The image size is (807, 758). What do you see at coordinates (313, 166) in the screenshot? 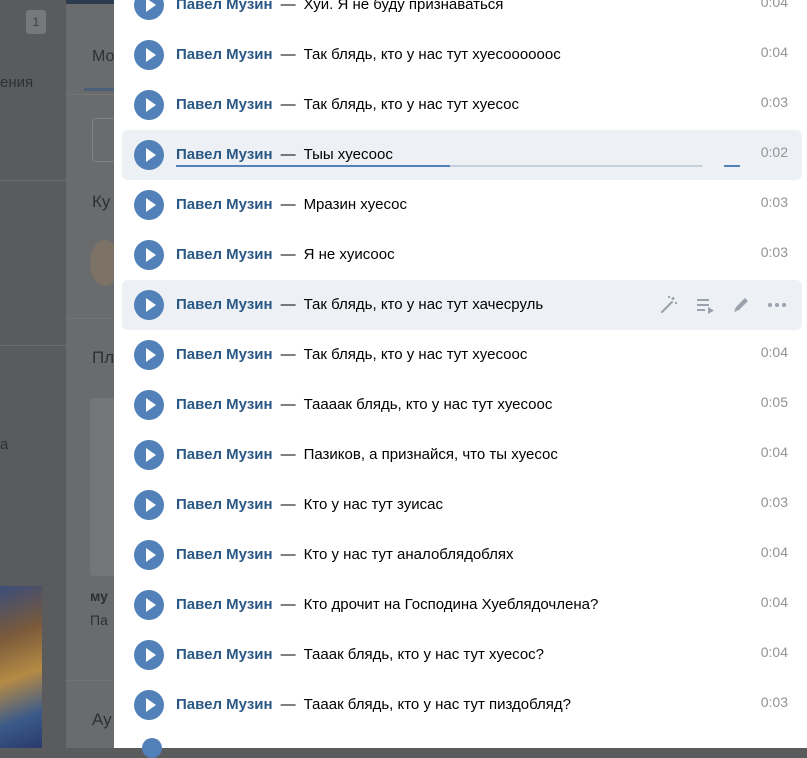
I see `progress-fill` at bounding box center [313, 166].